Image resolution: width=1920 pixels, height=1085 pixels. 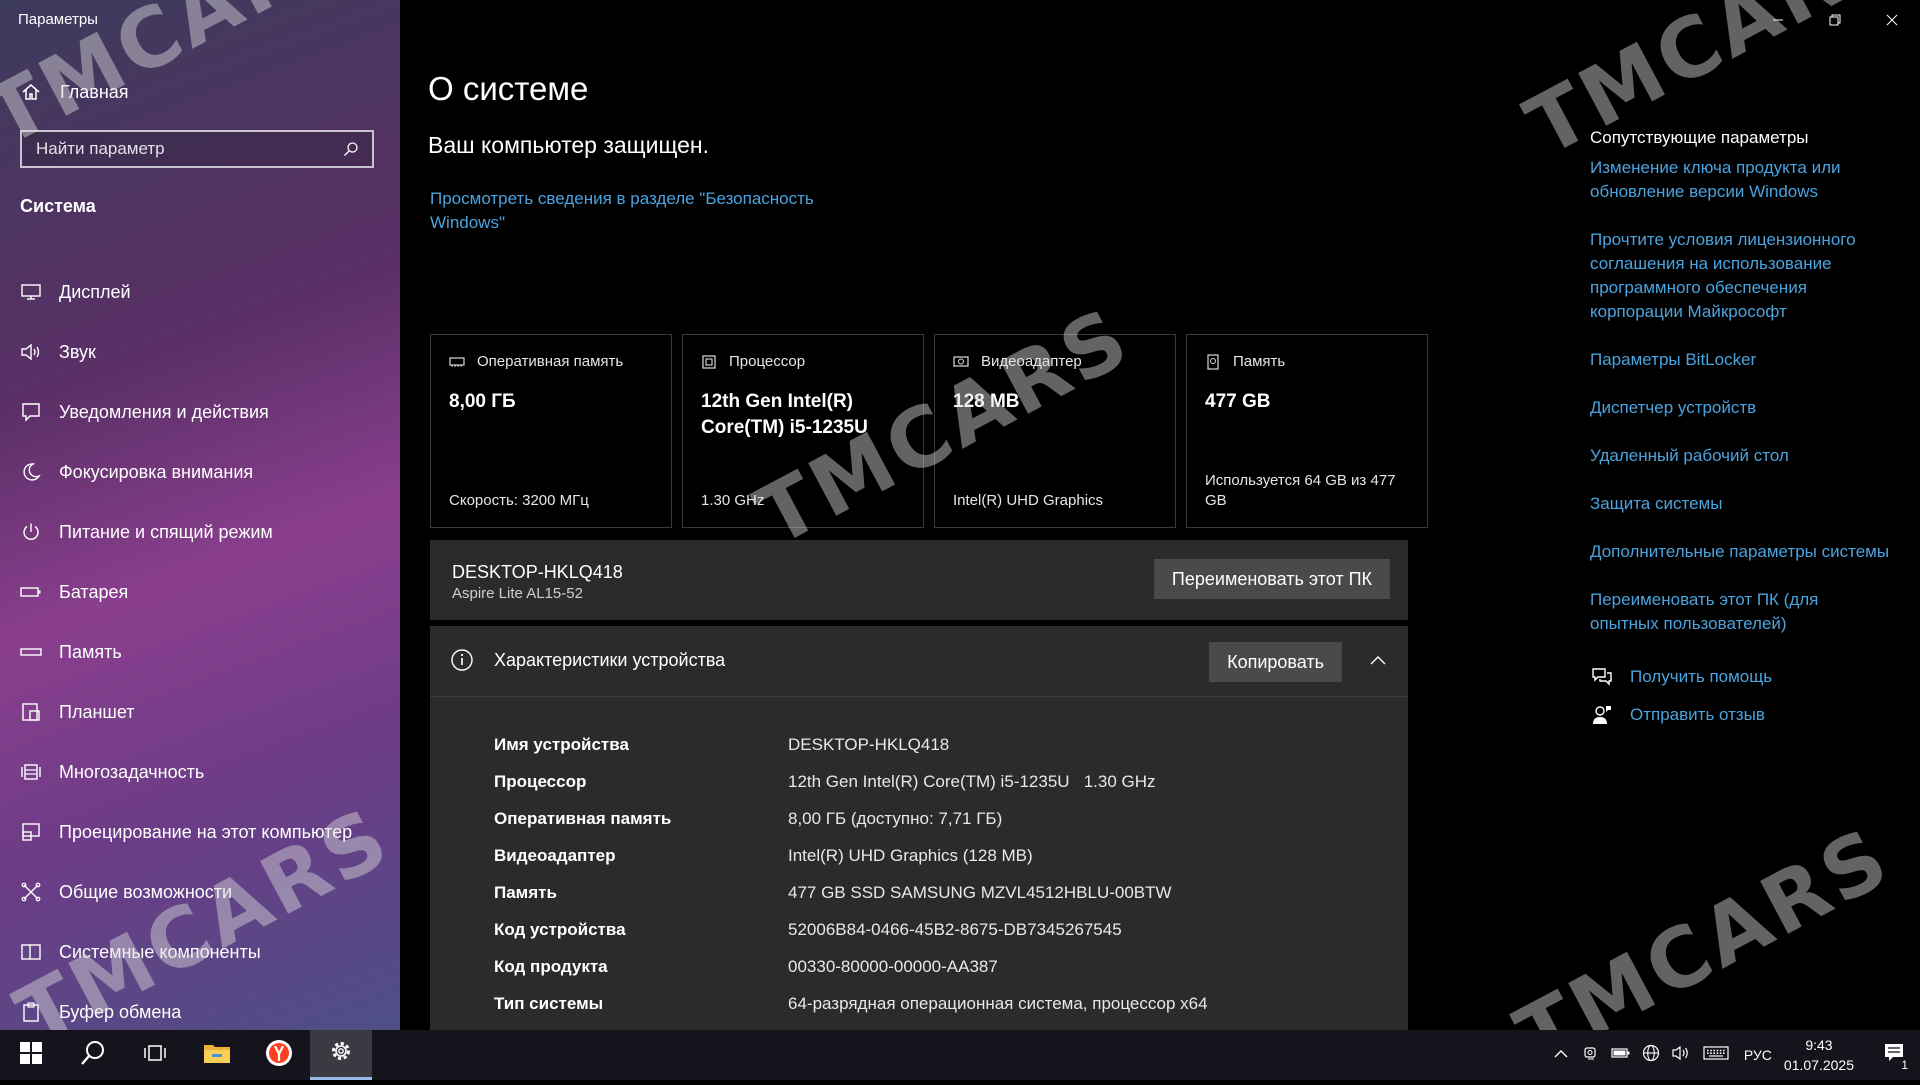 What do you see at coordinates (77, 351) in the screenshot?
I see `sidebar-item-label: Звук` at bounding box center [77, 351].